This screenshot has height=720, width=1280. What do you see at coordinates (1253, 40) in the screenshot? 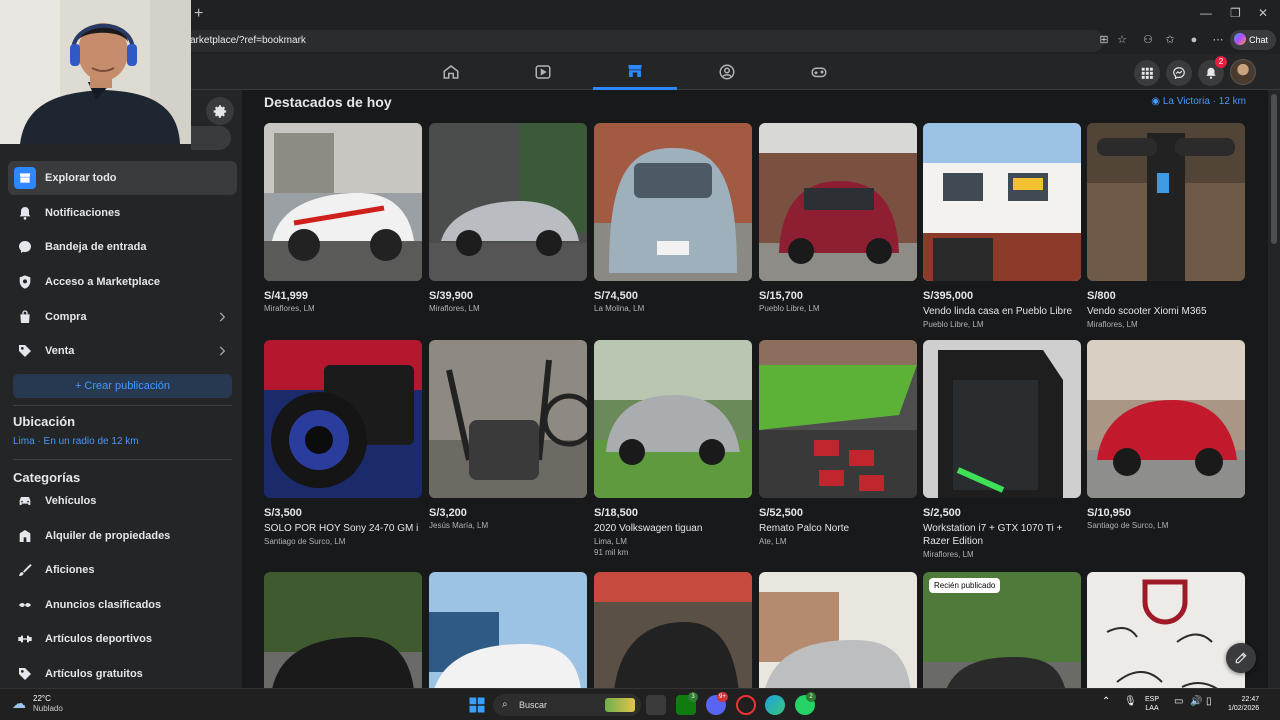
I see `copilot-chat-button: Chat` at bounding box center [1253, 40].